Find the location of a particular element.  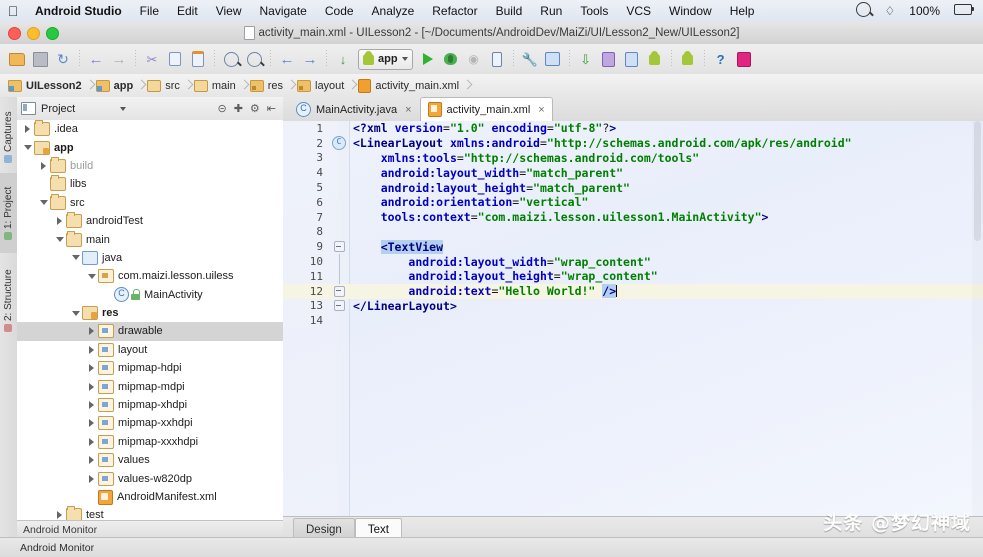

copy-icon is located at coordinates (175, 59).